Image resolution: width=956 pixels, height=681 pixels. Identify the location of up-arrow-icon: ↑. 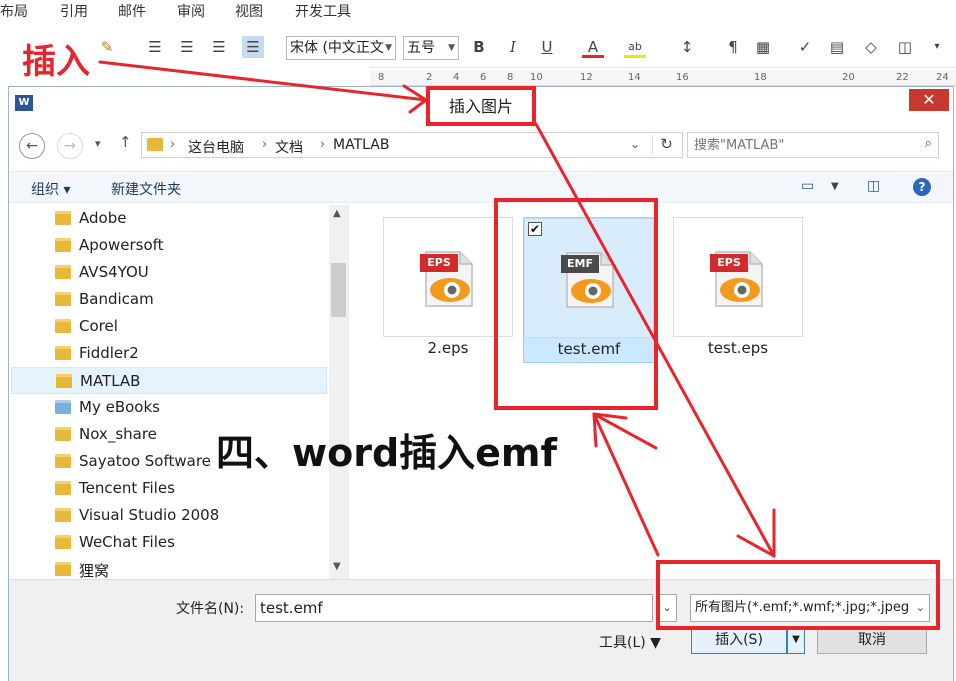
(125, 142).